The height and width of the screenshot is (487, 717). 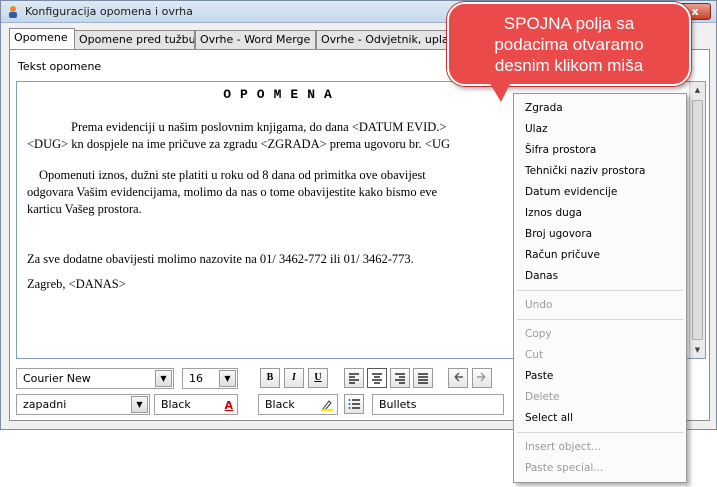 What do you see at coordinates (42, 39) in the screenshot?
I see `tab-opomene: Opomene` at bounding box center [42, 39].